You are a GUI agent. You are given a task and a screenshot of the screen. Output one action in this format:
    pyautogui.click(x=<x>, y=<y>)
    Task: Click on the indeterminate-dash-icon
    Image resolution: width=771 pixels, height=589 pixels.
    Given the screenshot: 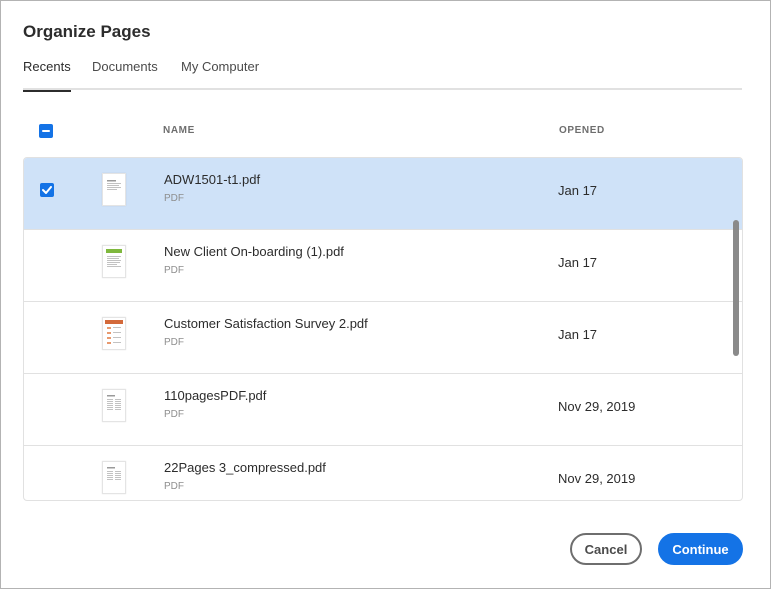 What is the action you would take?
    pyautogui.click(x=46, y=131)
    